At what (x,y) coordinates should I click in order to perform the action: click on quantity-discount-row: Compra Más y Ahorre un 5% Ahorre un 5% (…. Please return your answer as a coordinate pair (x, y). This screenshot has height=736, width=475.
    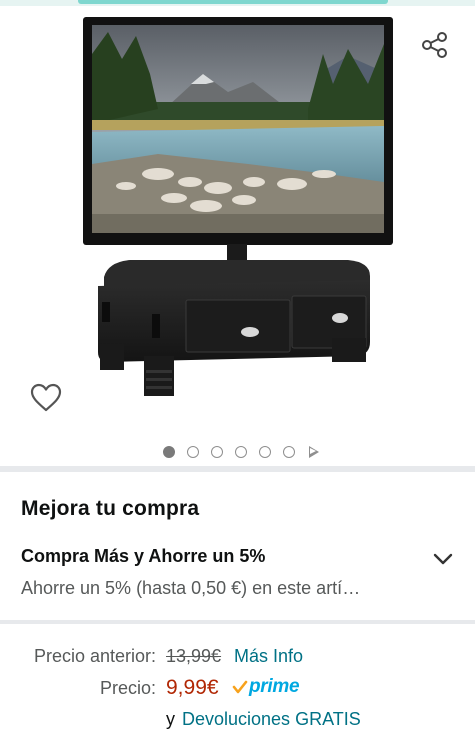
    Looking at the image, I should click on (237, 573).